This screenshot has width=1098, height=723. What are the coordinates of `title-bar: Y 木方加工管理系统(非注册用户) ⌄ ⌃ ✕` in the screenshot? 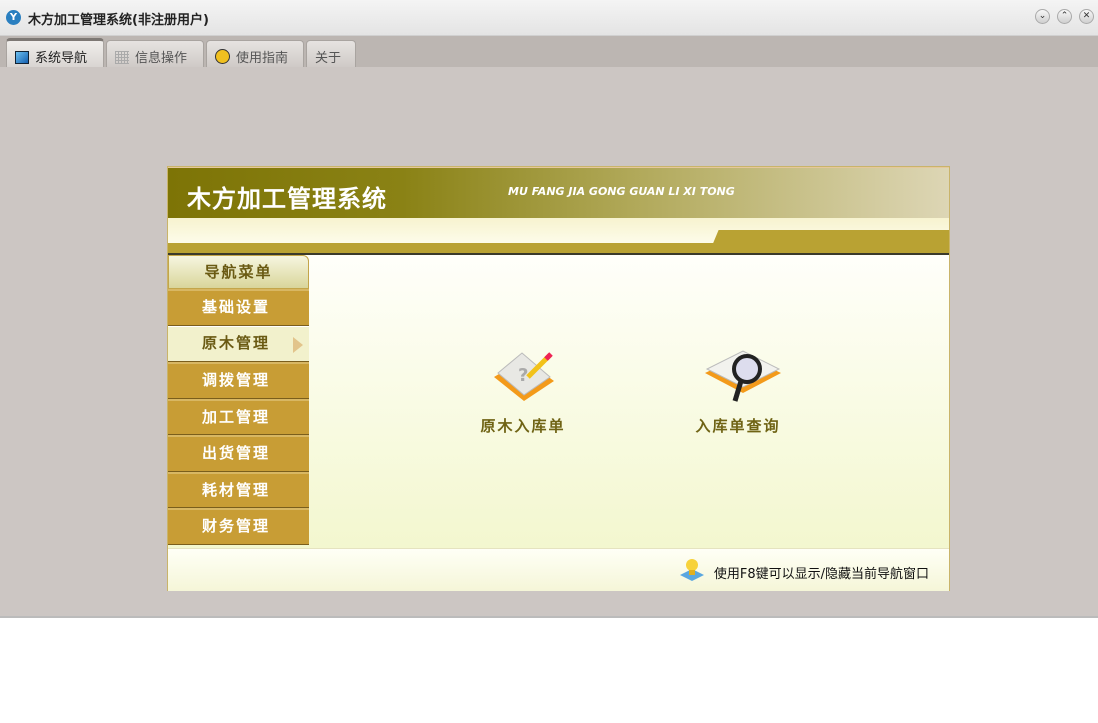 It's located at (549, 18).